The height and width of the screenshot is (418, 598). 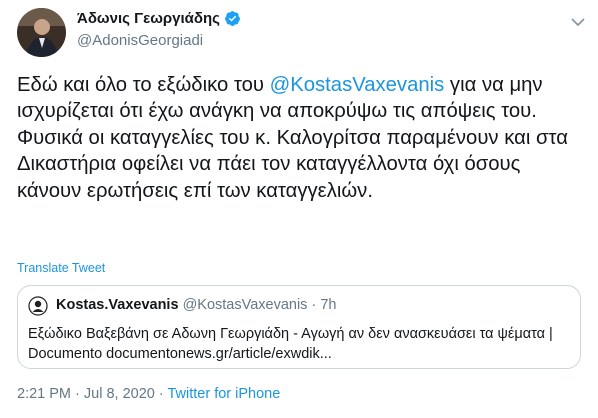 What do you see at coordinates (61, 268) in the screenshot?
I see `translate-tweet-link: Translate Tweet` at bounding box center [61, 268].